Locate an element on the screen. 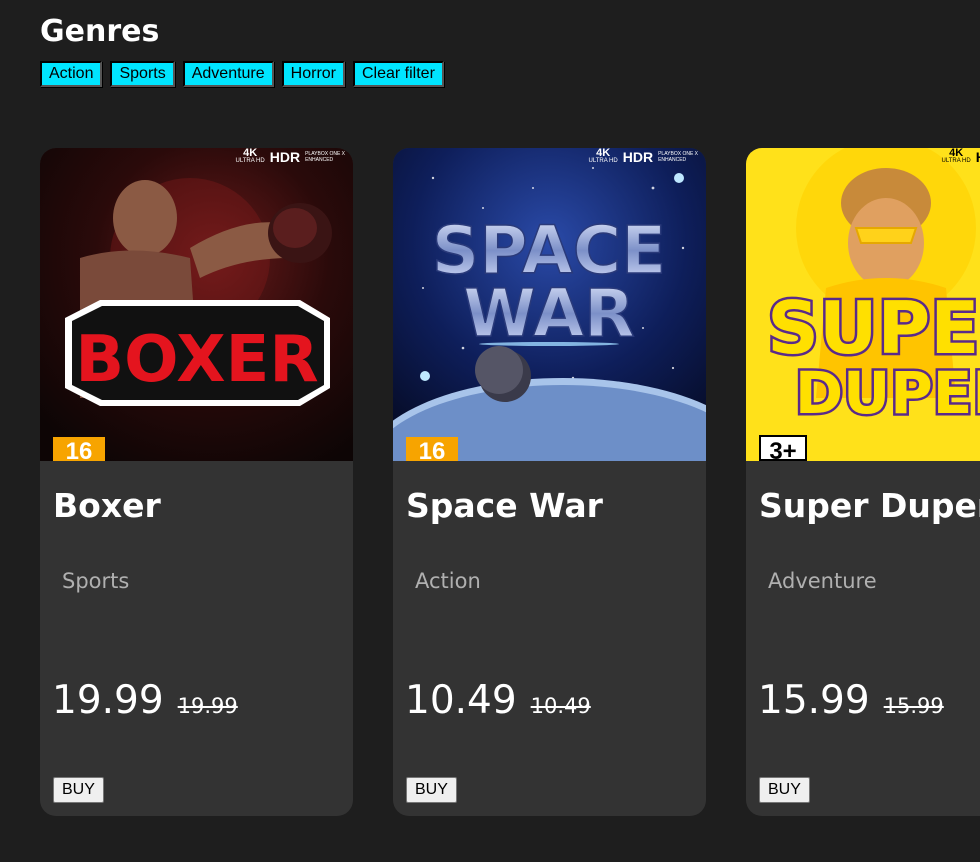 The height and width of the screenshot is (862, 980). space-war-cover-art: SPACE WAR is located at coordinates (549, 304).